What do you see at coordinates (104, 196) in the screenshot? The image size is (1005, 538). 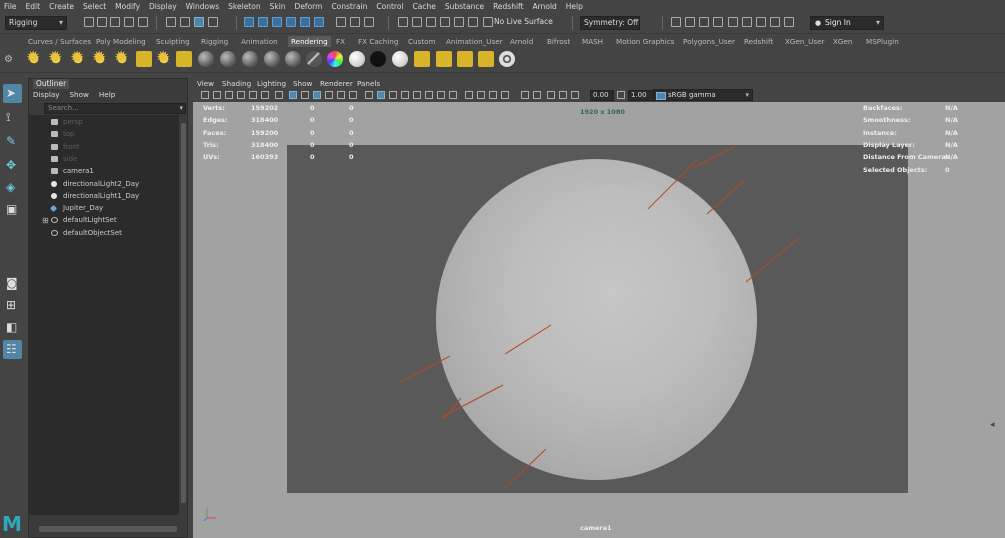 I see `outliner-item: directionalLight1_Day` at bounding box center [104, 196].